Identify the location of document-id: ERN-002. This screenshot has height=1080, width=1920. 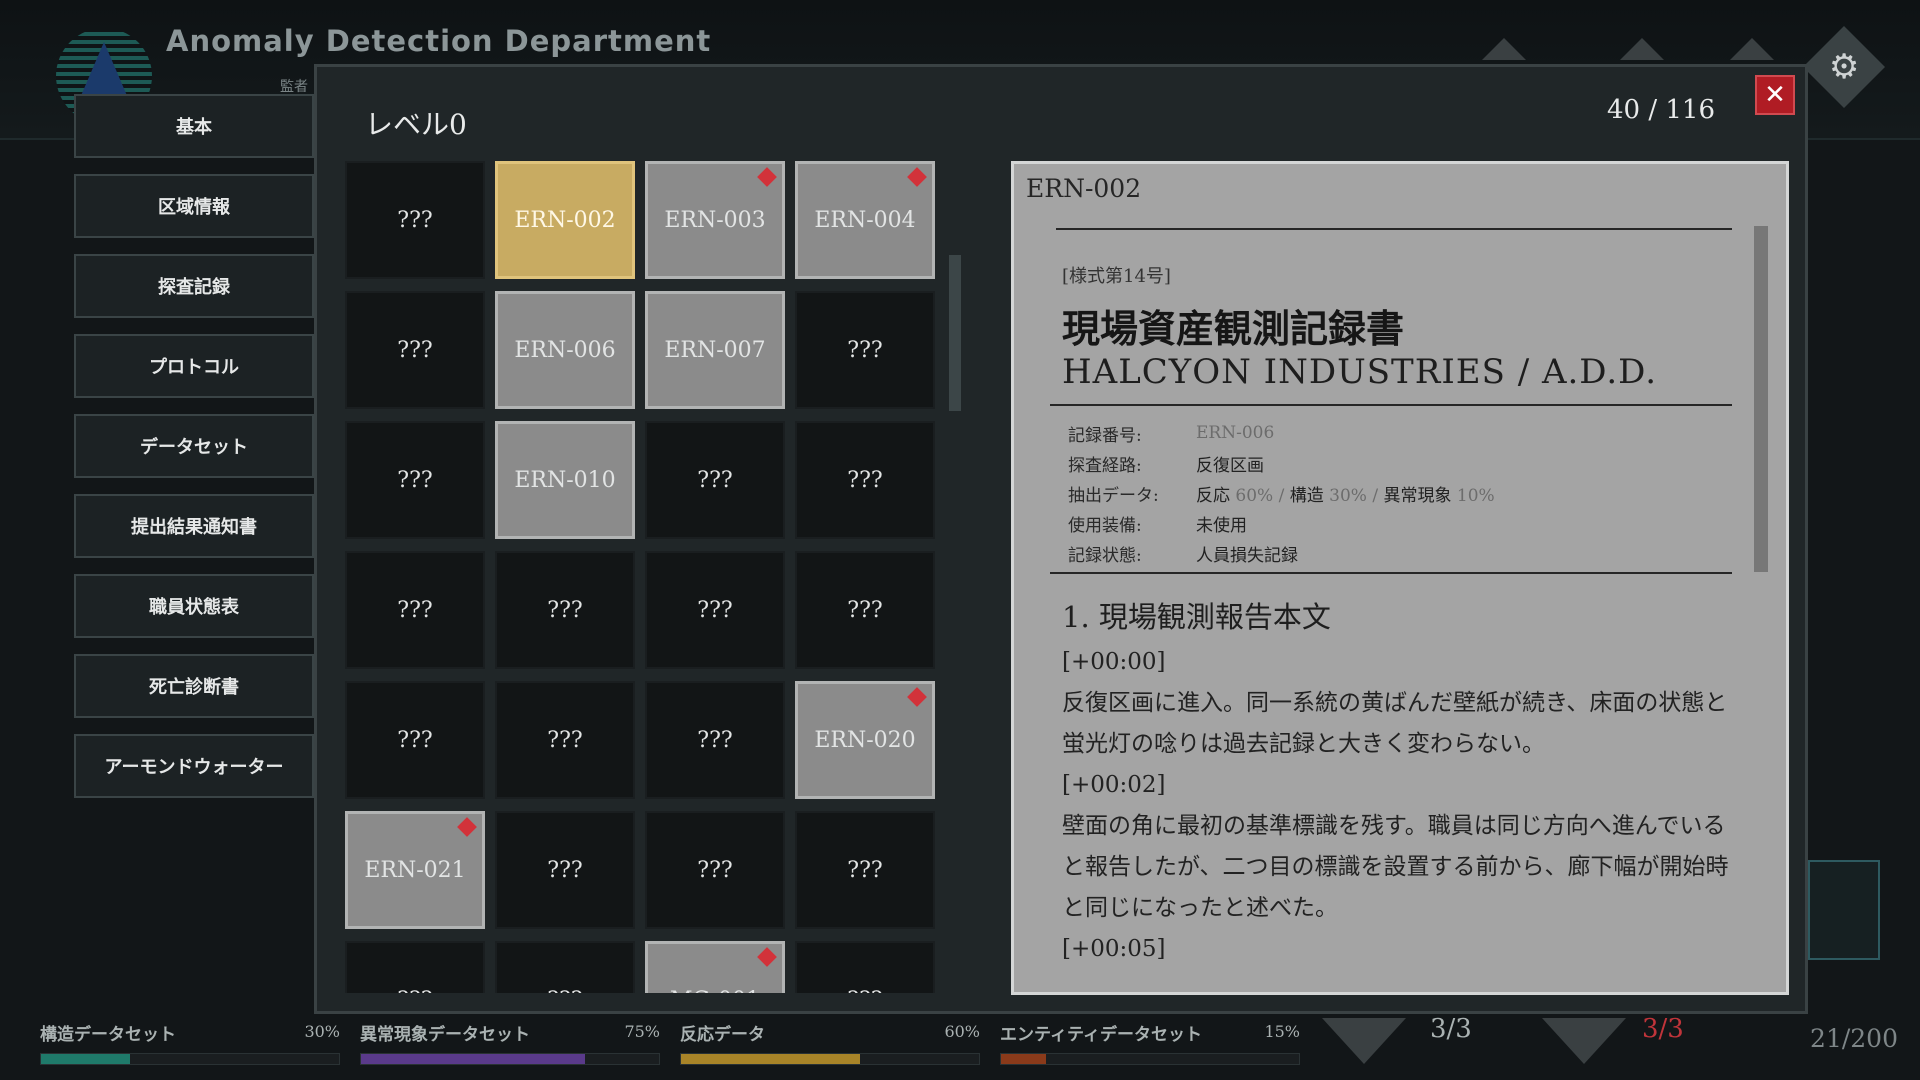
(1084, 188).